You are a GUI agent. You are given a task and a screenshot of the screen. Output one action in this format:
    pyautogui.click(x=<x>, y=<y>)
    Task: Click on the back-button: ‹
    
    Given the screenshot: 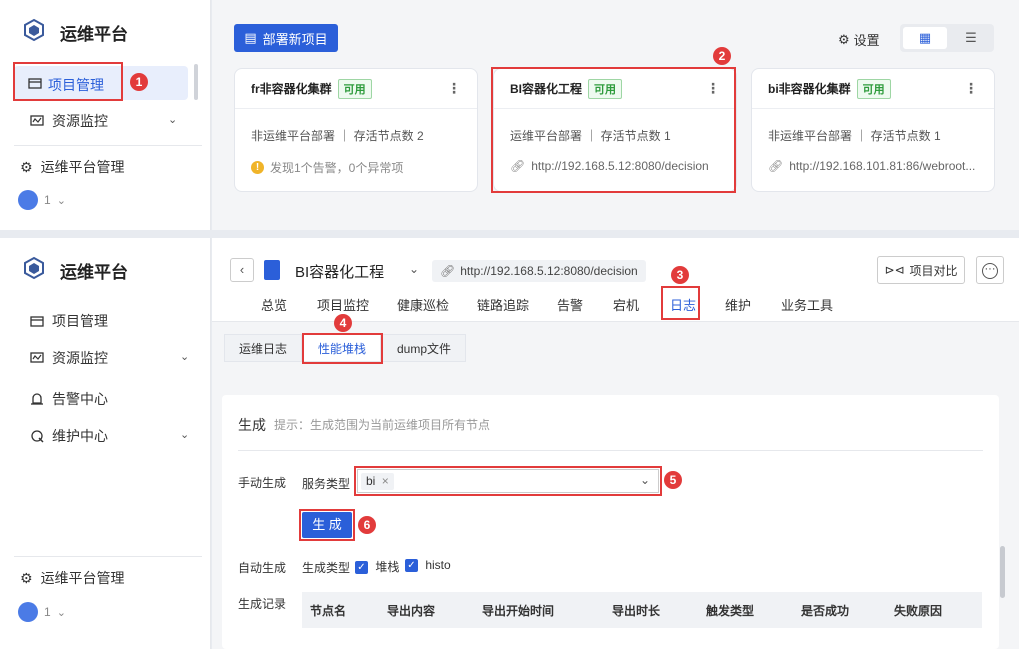 What is the action you would take?
    pyautogui.click(x=242, y=270)
    